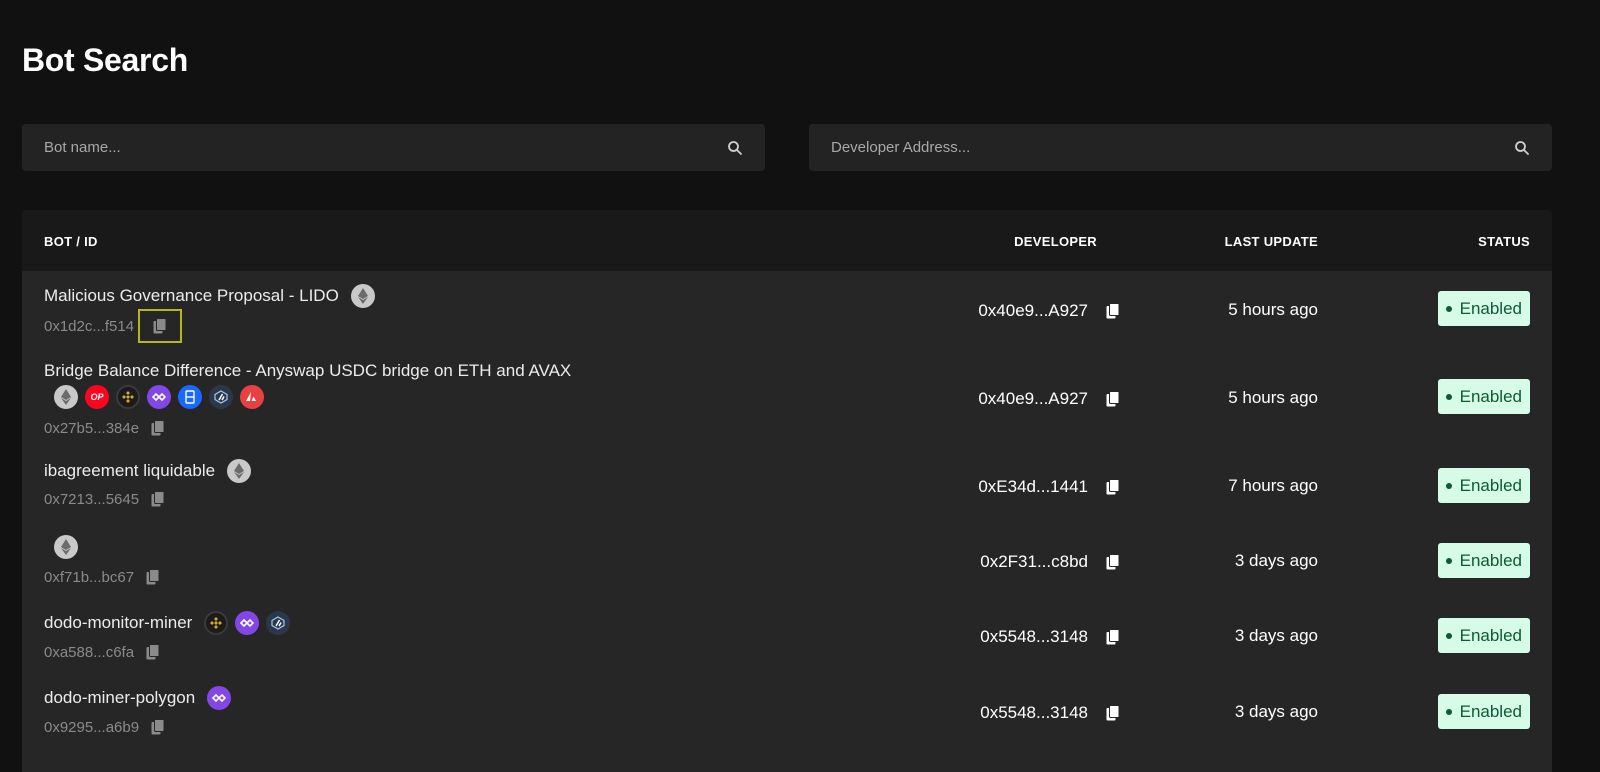 This screenshot has width=1600, height=772. Describe the element at coordinates (787, 240) in the screenshot. I see `table-header: BOT / ID DEVELOPER LAST UPDATE STATUS` at that location.